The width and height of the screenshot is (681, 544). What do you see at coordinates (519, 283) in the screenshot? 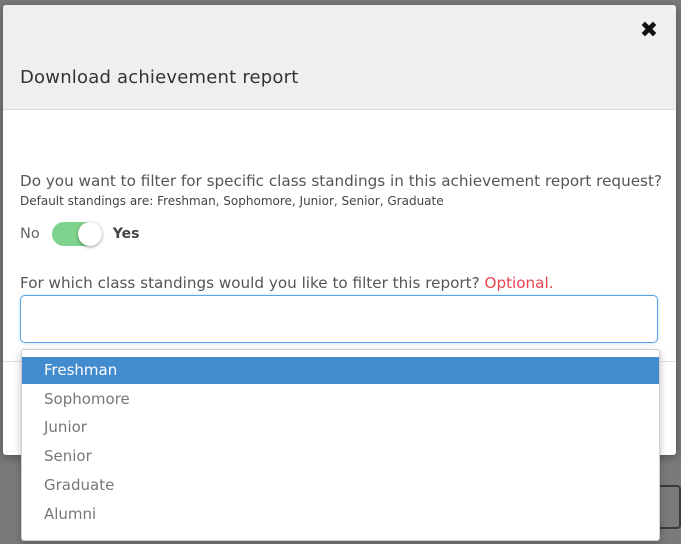
I see `optional-label: Optional.` at bounding box center [519, 283].